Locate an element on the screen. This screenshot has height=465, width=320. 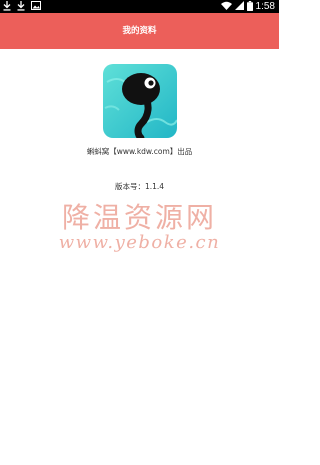
page-title: 我的资料 is located at coordinates (139, 31).